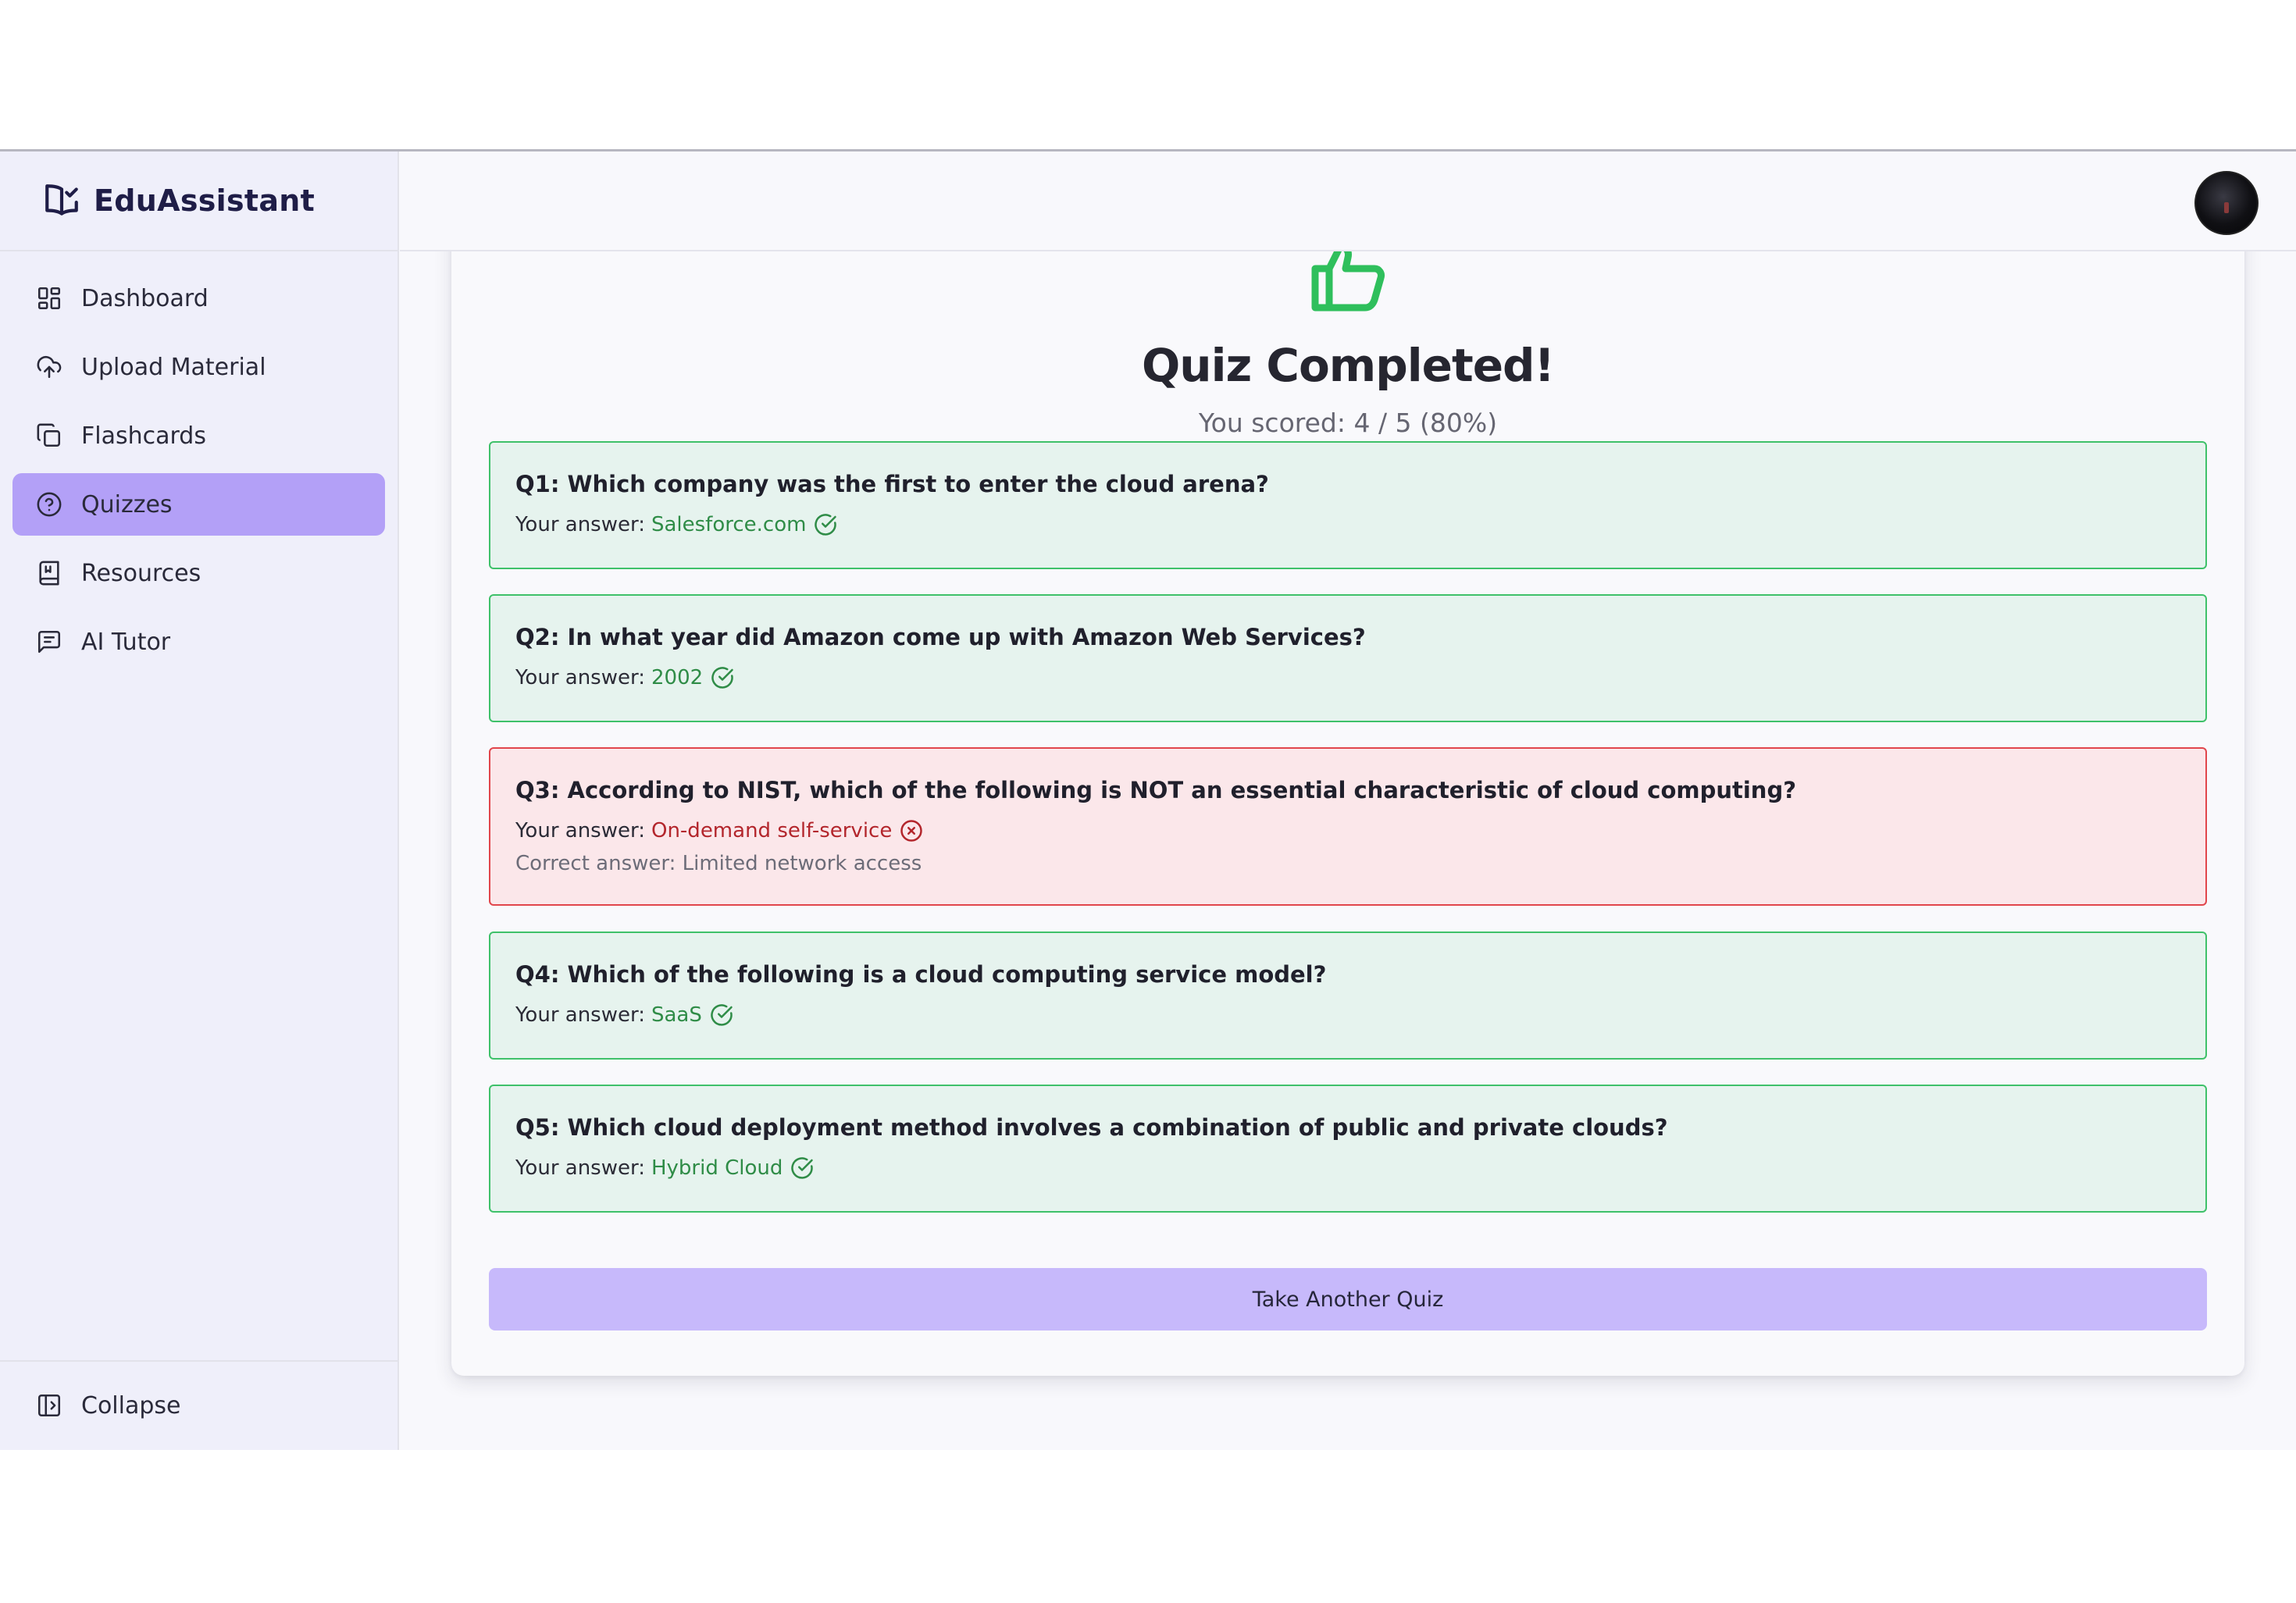 The width and height of the screenshot is (2296, 1603). I want to click on help-circle-icon, so click(49, 505).